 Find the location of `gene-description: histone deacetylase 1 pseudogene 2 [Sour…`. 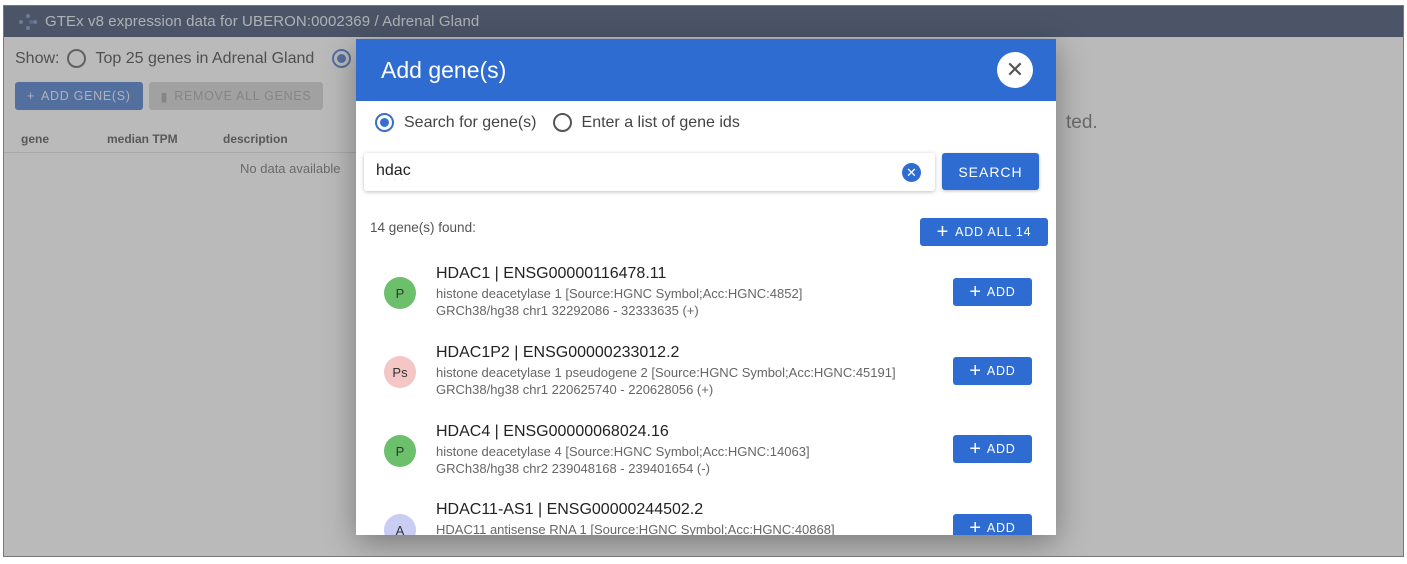

gene-description: histone deacetylase 1 pseudogene 2 [Sour… is located at coordinates (666, 372).